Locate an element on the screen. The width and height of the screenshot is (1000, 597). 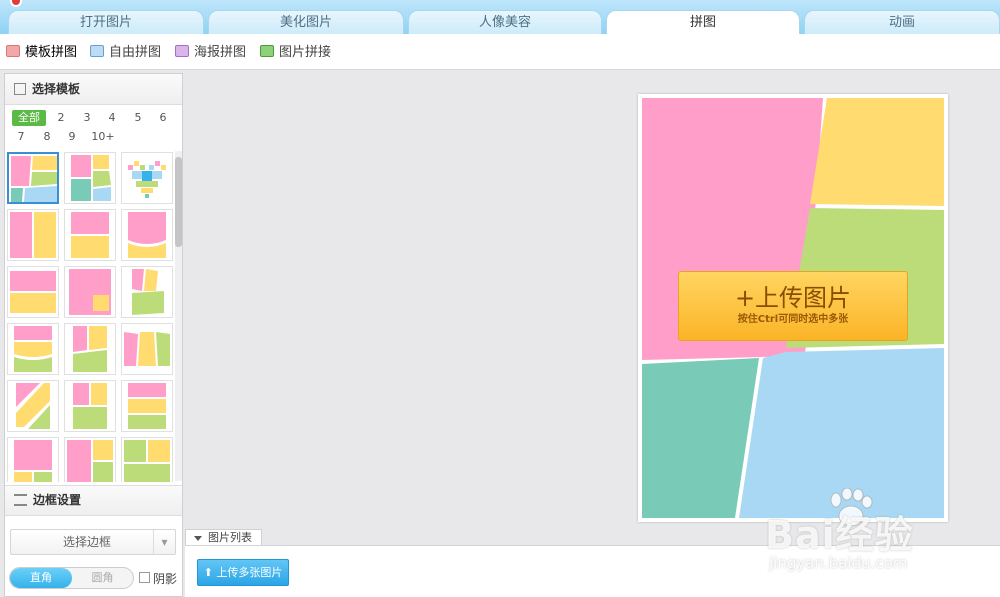
border-settings-title: 边框设置 is located at coordinates (57, 500).